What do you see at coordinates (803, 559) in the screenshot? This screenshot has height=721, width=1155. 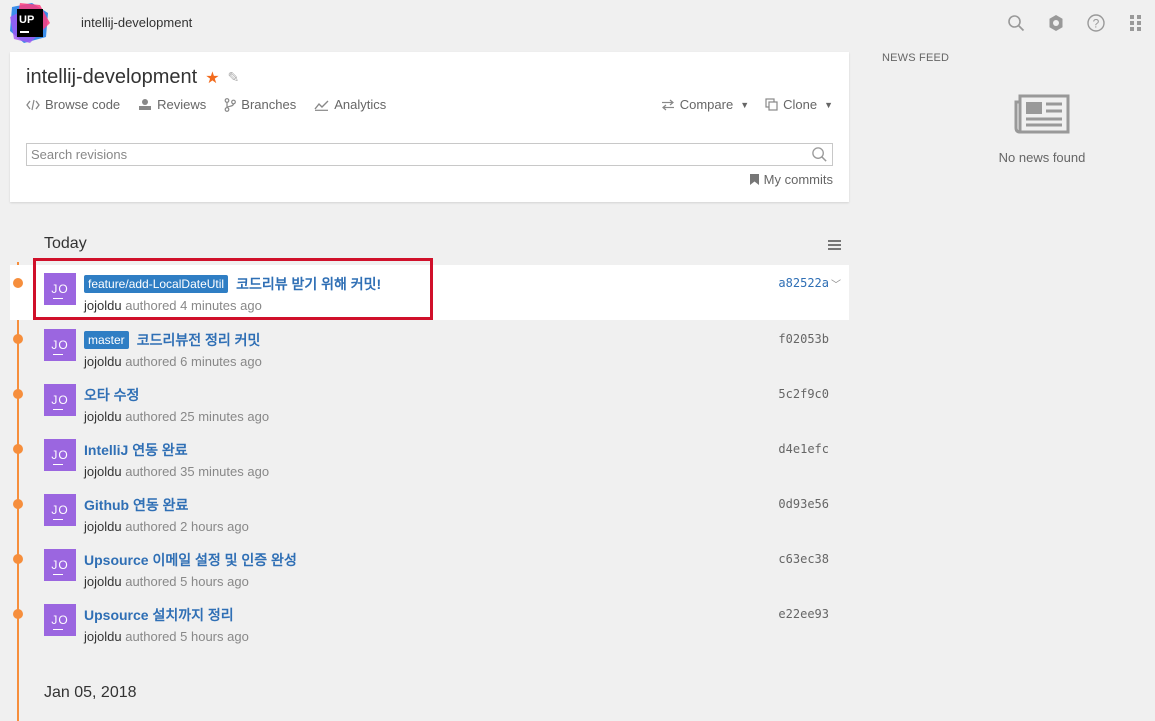 I see `commit-hash: c63ec38` at bounding box center [803, 559].